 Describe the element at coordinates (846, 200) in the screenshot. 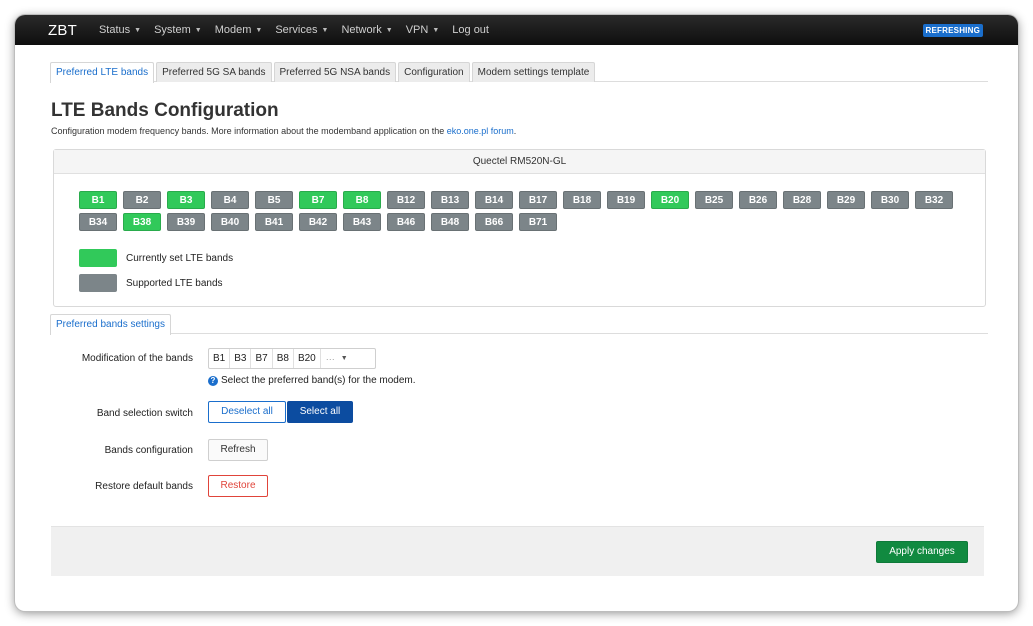

I see `band-chip-b29: B29` at that location.